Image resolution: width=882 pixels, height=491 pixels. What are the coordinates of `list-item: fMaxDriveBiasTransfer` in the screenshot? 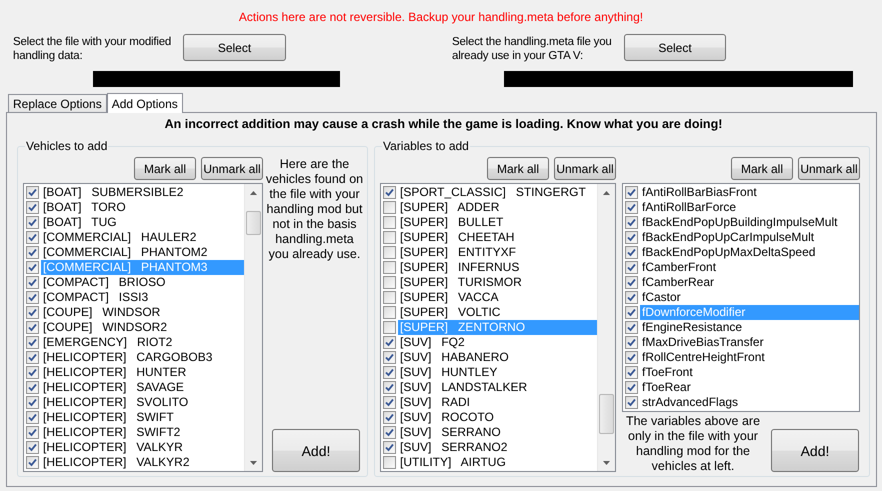 It's located at (749, 342).